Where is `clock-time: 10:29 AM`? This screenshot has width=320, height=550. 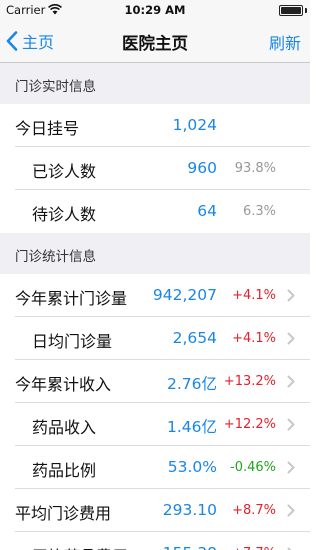 clock-time: 10:29 AM is located at coordinates (155, 10).